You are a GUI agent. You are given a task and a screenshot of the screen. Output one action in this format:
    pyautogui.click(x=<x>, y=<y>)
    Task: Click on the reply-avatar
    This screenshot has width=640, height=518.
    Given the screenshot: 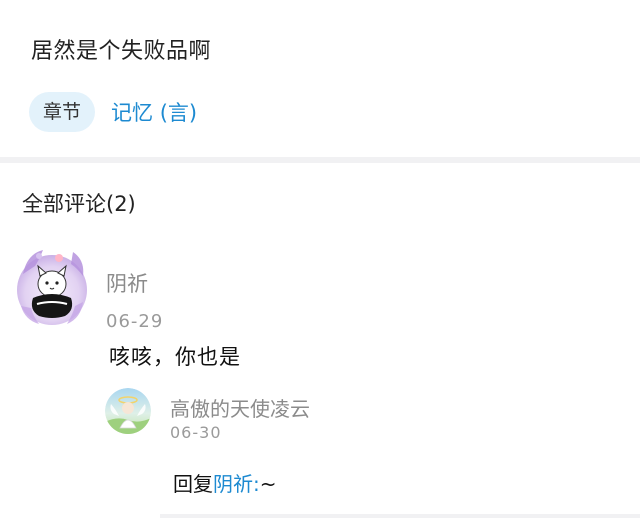 What is the action you would take?
    pyautogui.click(x=128, y=411)
    